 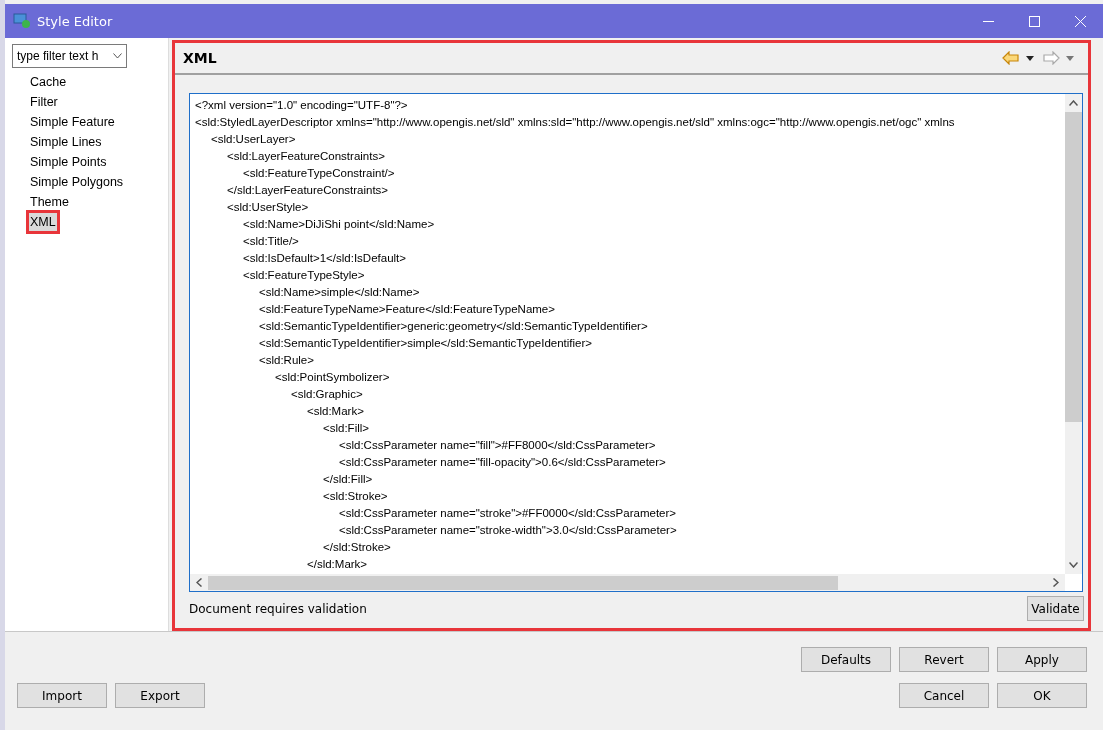 I want to click on code-line: </sld:Fill>, so click(x=347, y=479).